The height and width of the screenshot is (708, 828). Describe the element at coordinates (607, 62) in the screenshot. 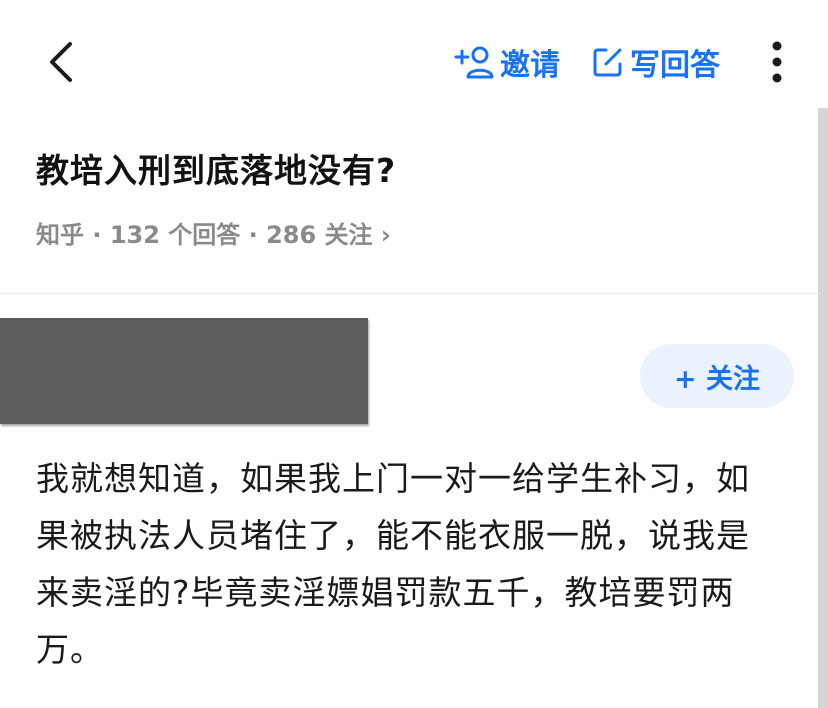

I see `edit-icon` at that location.